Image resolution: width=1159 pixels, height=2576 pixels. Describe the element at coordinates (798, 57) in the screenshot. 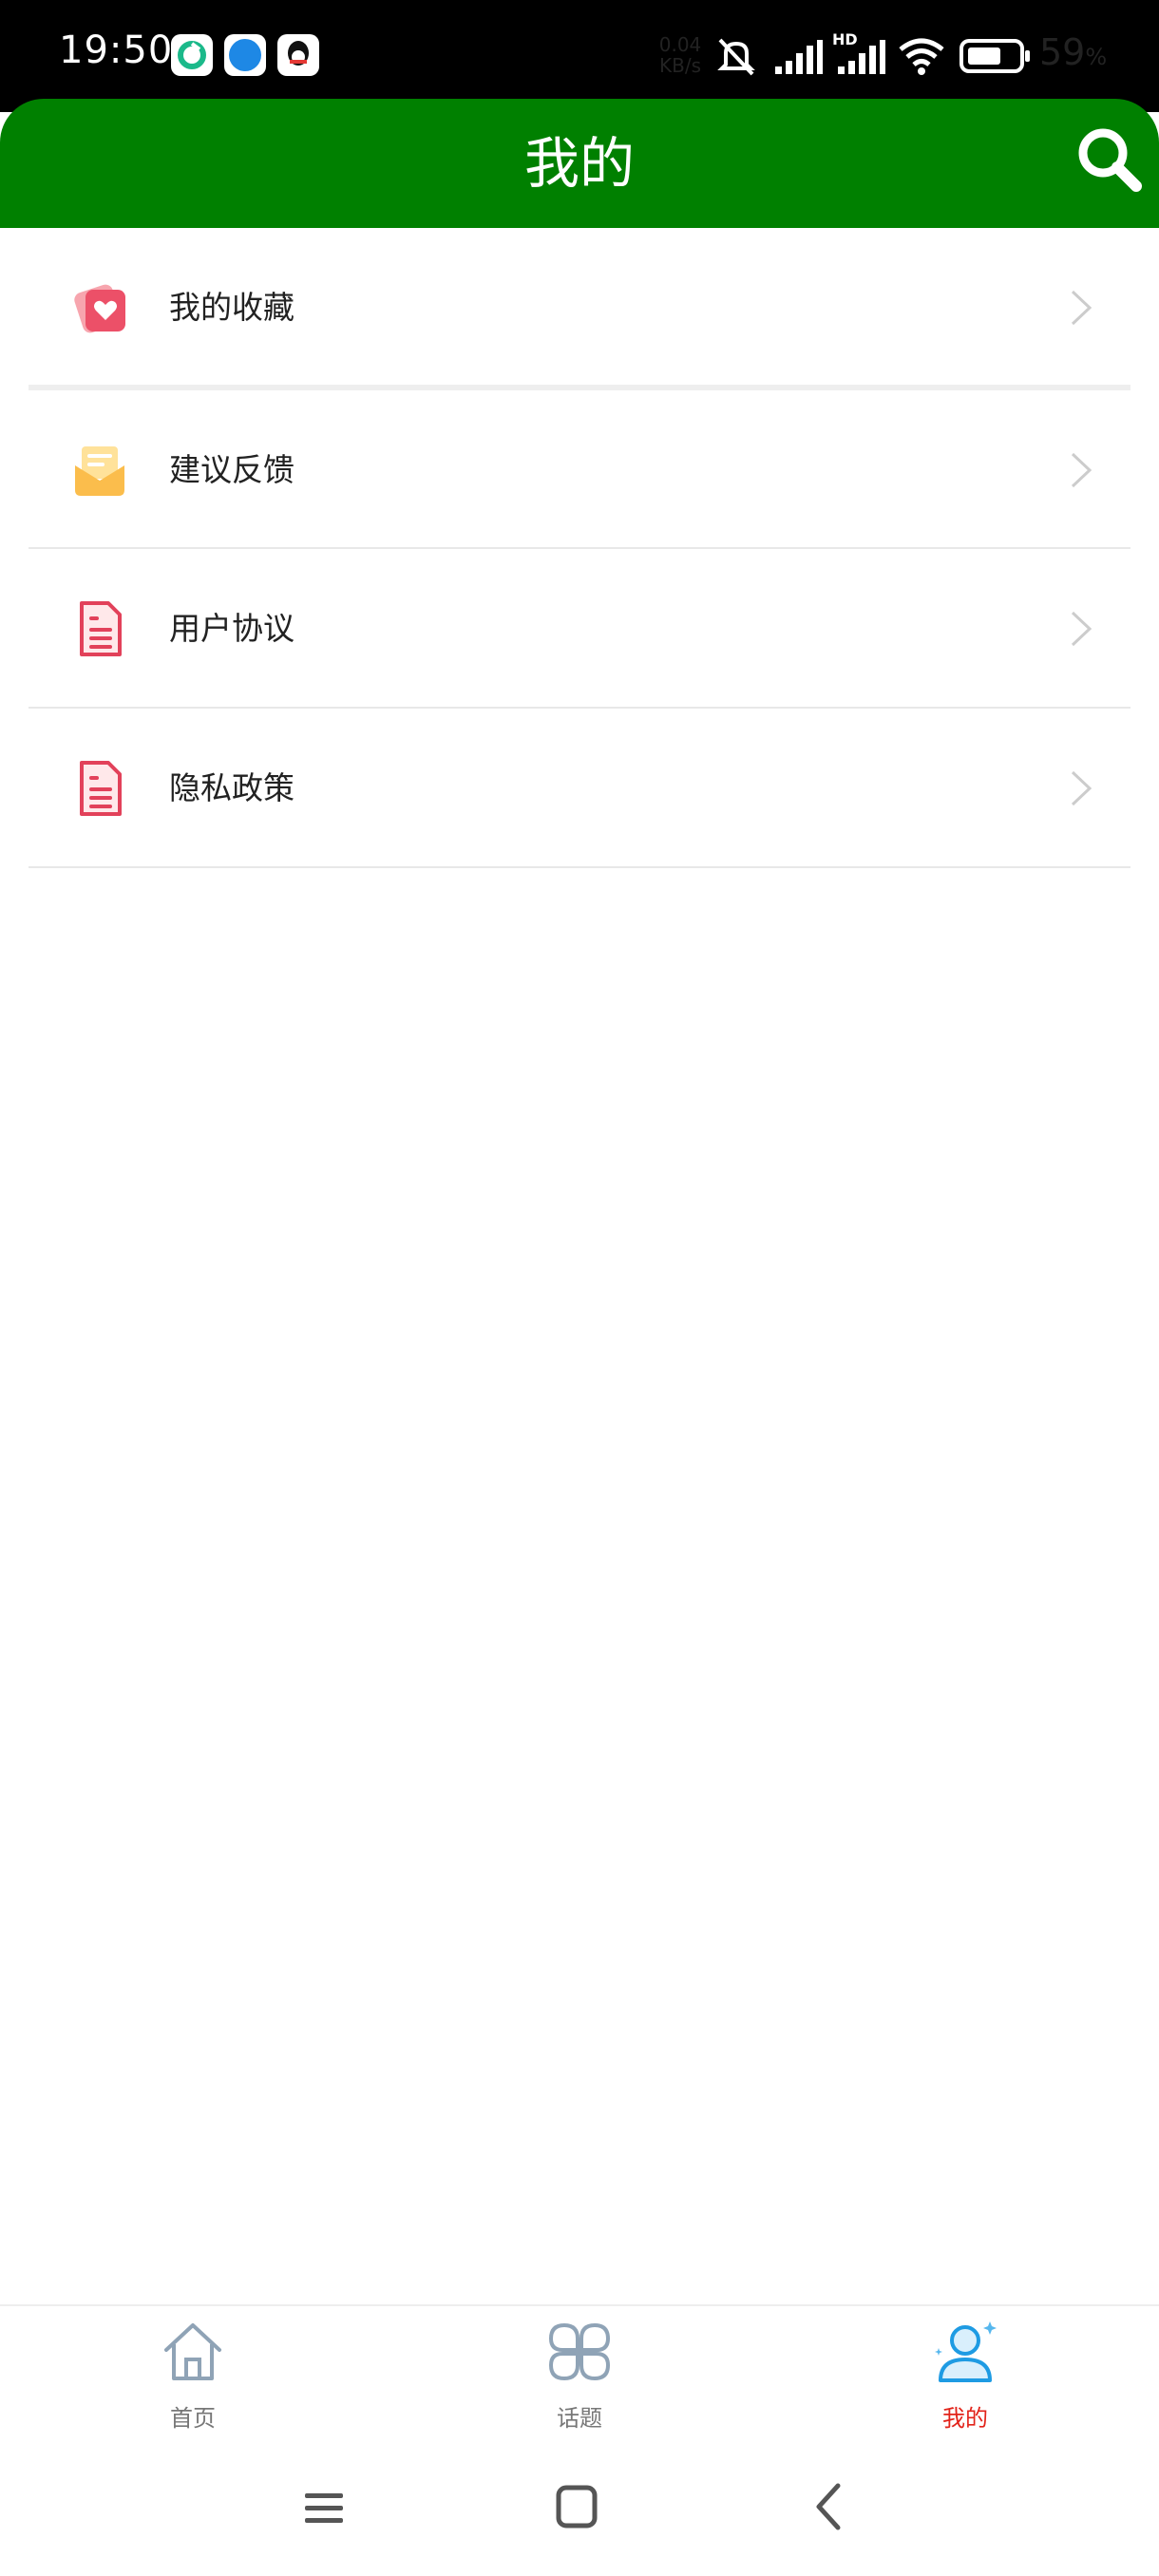

I see `signal-icon` at that location.